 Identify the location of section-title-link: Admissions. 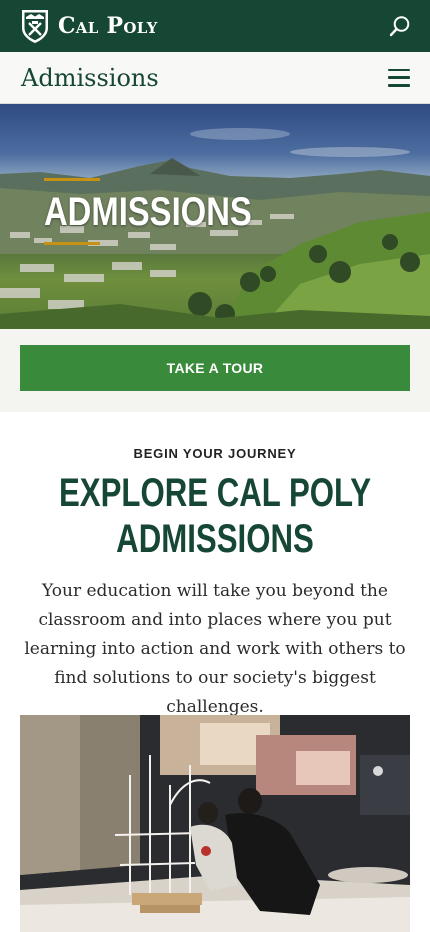
(90, 78).